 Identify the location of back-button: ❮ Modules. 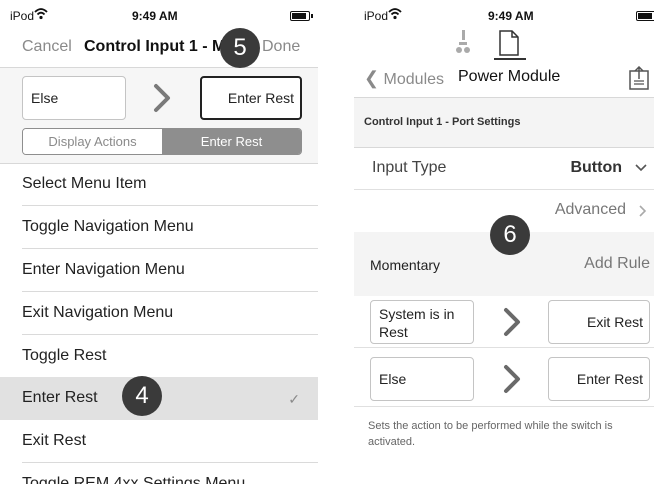
(404, 78).